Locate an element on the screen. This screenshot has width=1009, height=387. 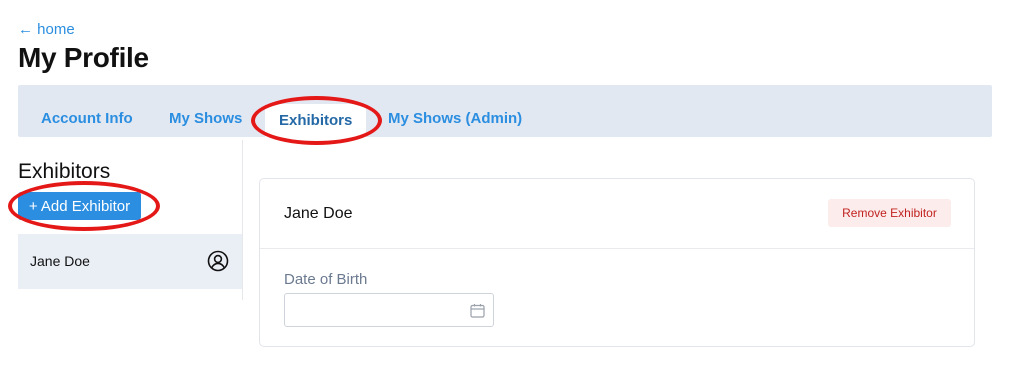
exhibitor-detail-name: Jane Doe is located at coordinates (318, 213).